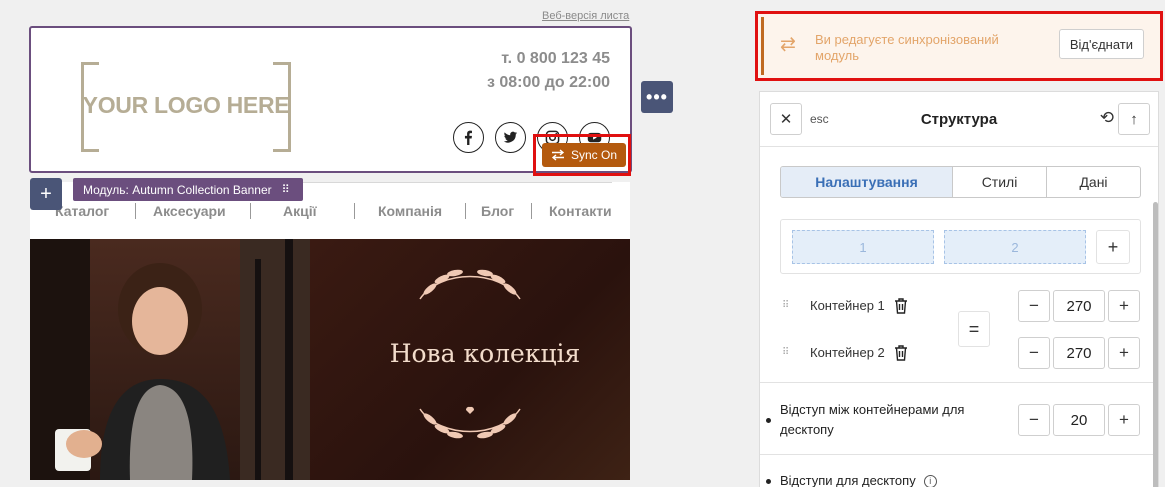 This screenshot has width=1165, height=487. What do you see at coordinates (300, 211) in the screenshot?
I see `nav-item-sales: Акції` at bounding box center [300, 211].